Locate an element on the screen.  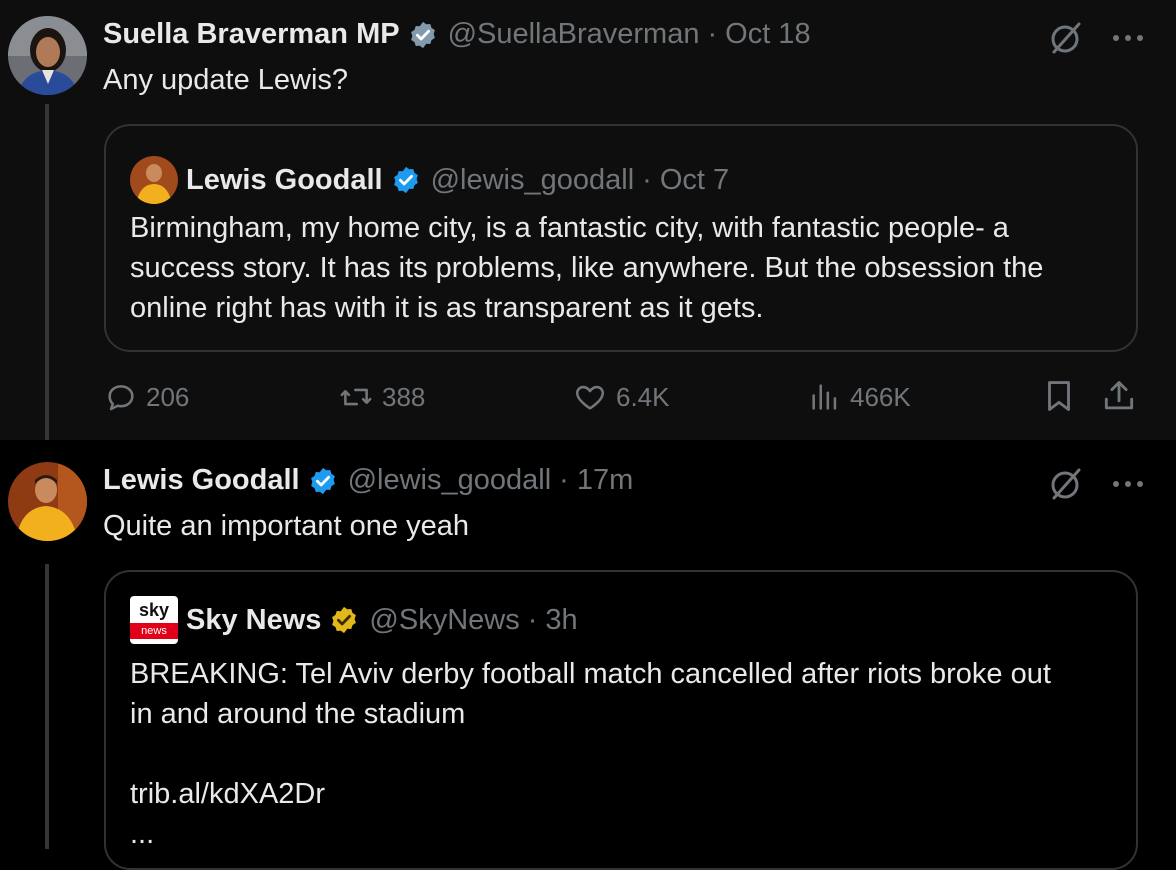
author-name: Lewis Goodall is located at coordinates (201, 480).